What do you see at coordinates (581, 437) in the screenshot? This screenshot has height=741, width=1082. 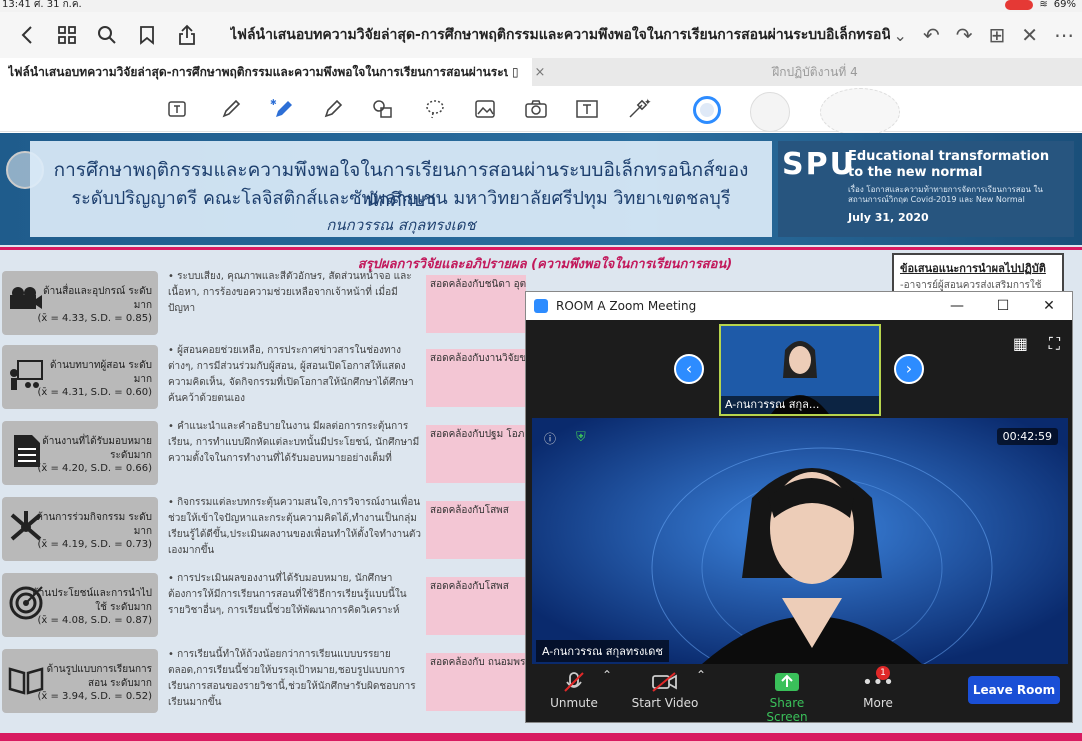 I see `security-shield-icon: ⛨` at bounding box center [581, 437].